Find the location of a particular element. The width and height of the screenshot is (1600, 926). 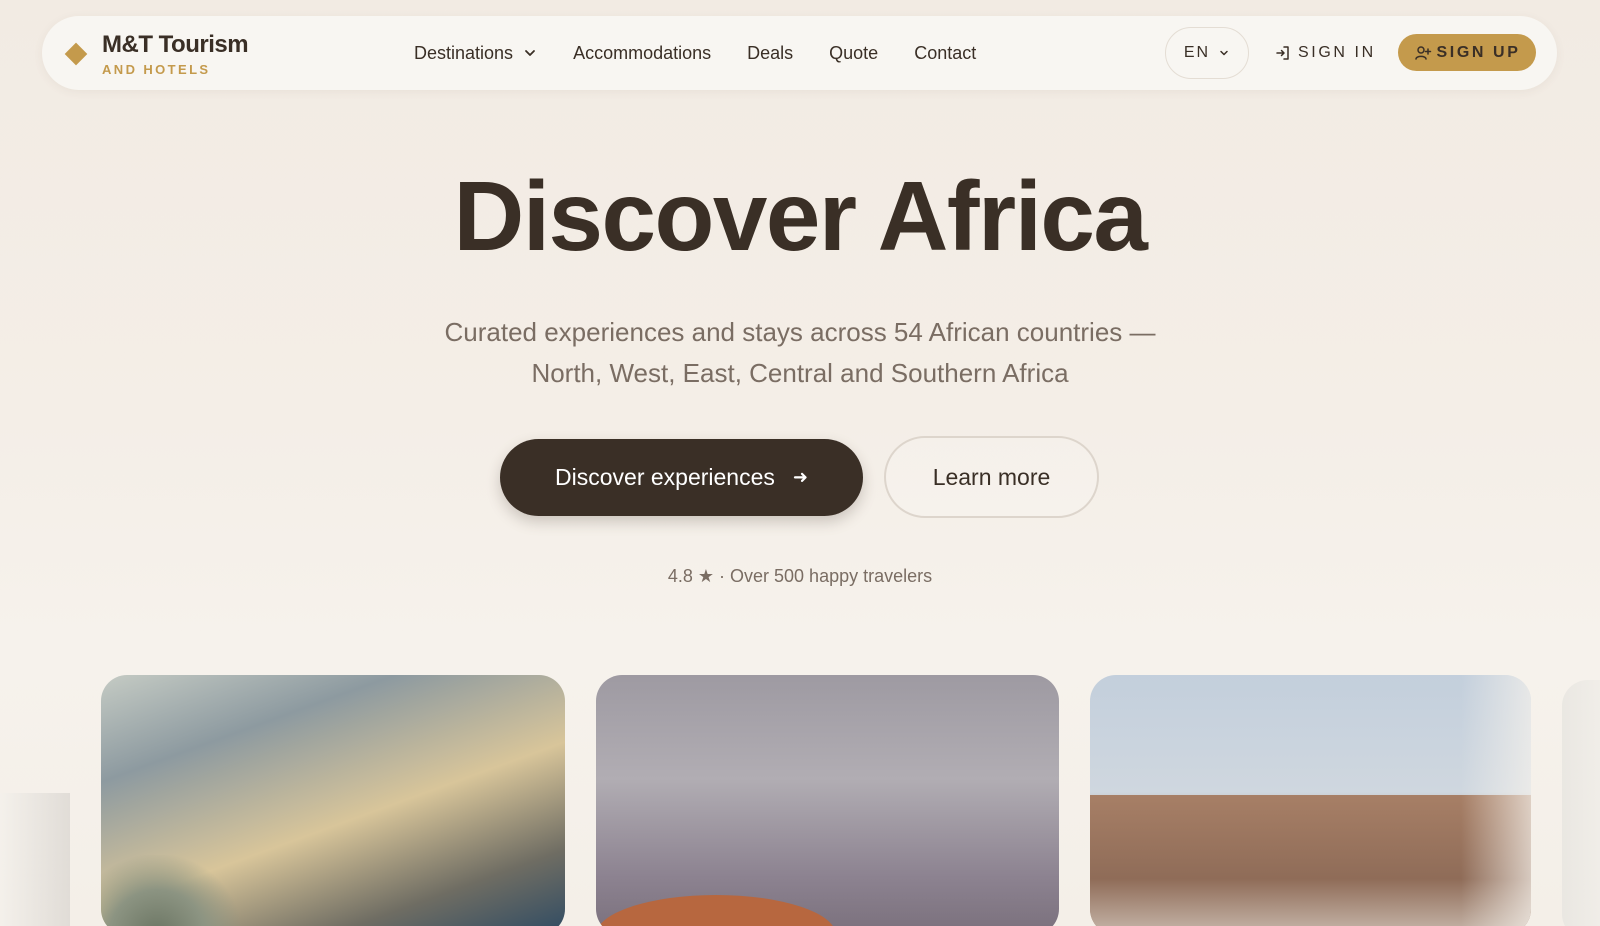

diamond-icon is located at coordinates (76, 54).